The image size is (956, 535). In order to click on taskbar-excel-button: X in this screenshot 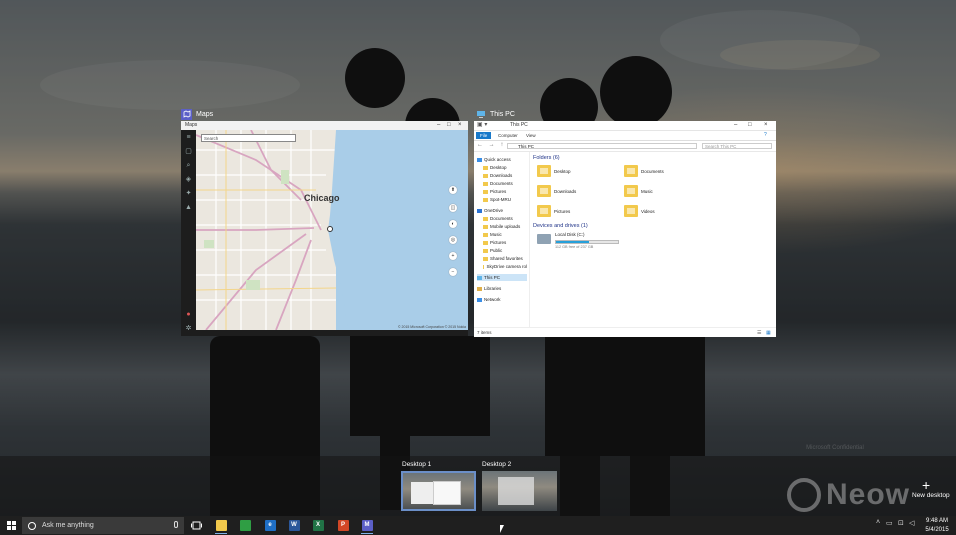, I will do `click(318, 525)`.